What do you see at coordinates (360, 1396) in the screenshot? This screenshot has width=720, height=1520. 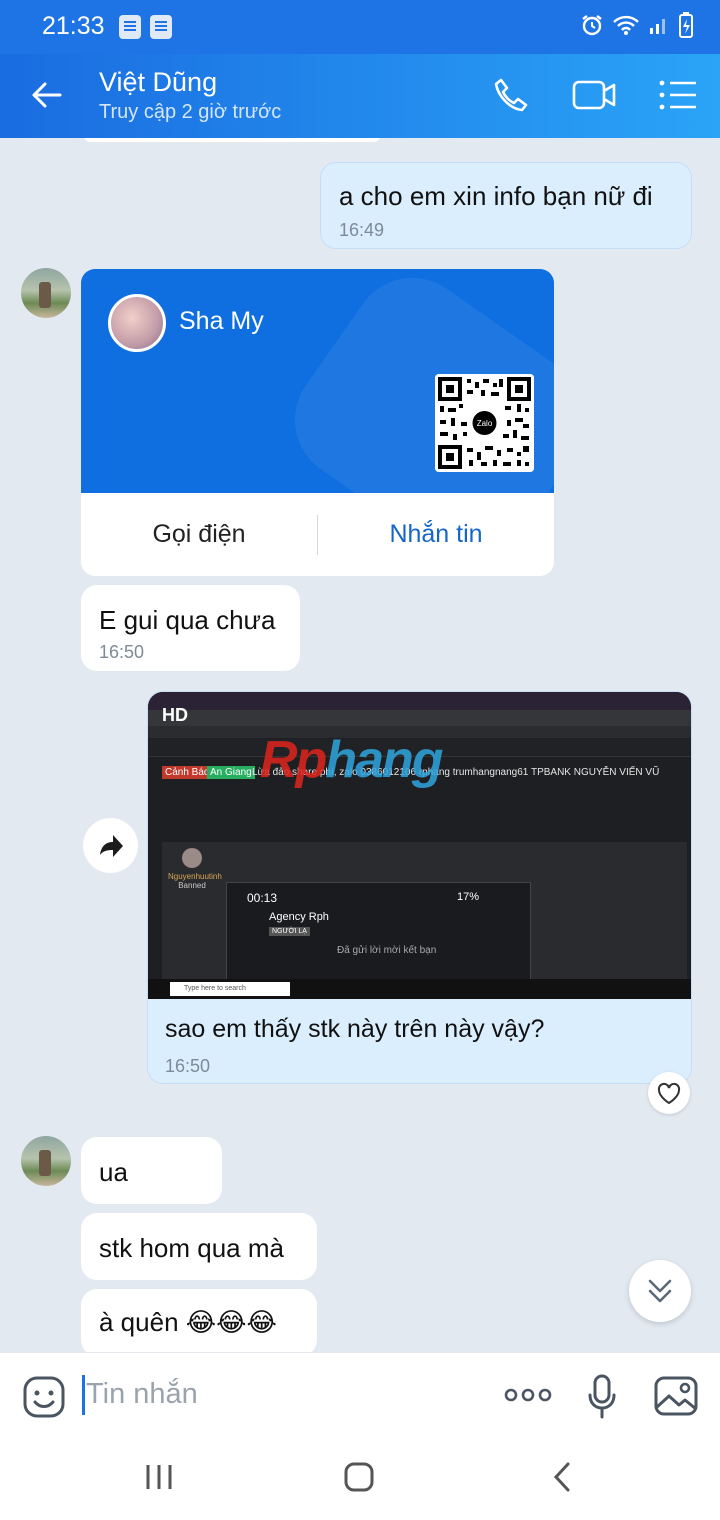 I see `message-composer: Tin nhắn` at bounding box center [360, 1396].